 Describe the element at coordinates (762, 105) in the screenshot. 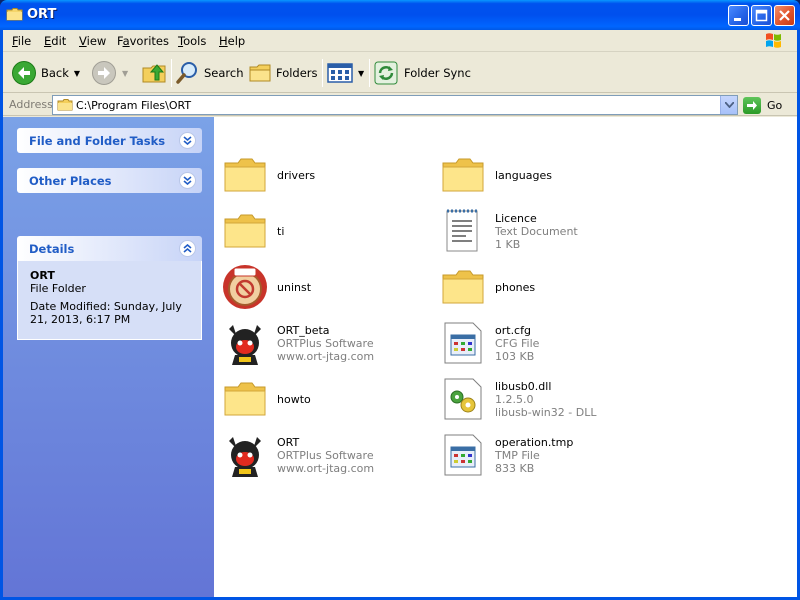

I see `go-button: Go` at that location.